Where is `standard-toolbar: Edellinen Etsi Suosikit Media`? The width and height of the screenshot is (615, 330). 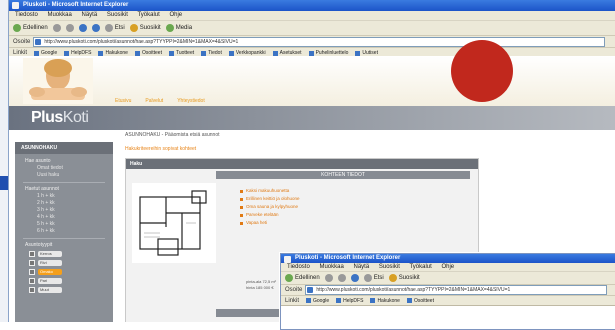
standard-toolbar: Edellinen Etsi Suosikit Media is located at coordinates (312, 28).